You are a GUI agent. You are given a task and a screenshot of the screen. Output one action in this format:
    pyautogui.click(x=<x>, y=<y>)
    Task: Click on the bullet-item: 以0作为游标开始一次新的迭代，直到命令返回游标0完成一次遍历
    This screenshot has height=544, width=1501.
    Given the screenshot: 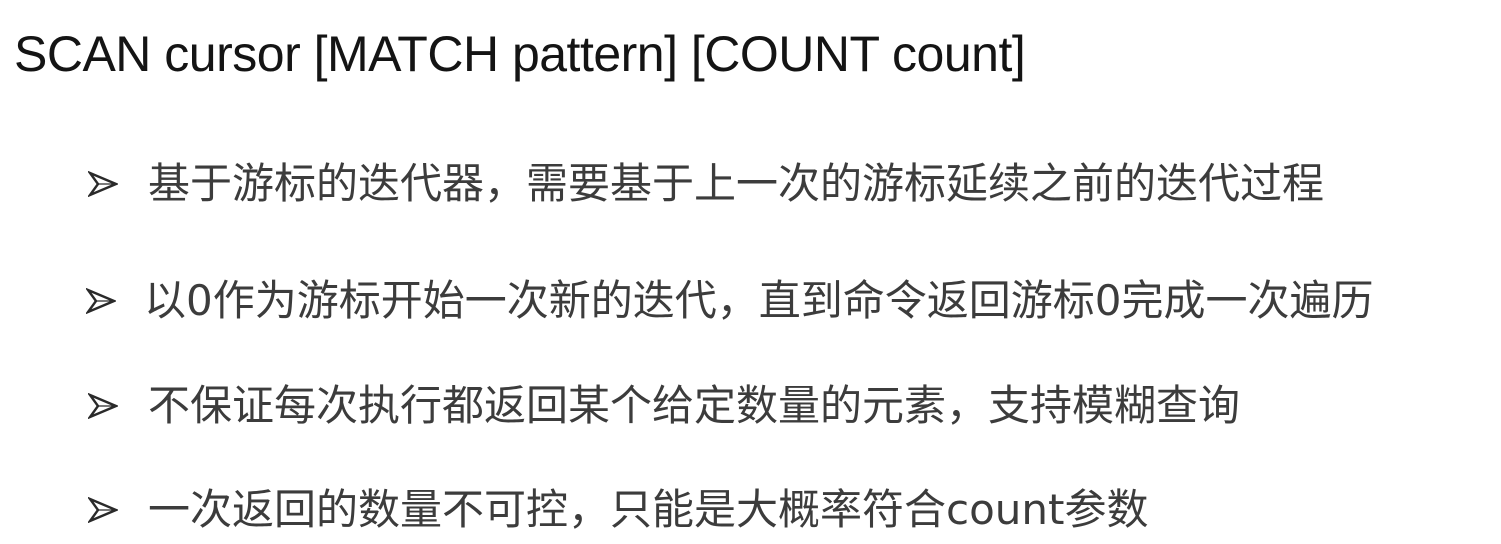 What is the action you would take?
    pyautogui.click(x=729, y=301)
    